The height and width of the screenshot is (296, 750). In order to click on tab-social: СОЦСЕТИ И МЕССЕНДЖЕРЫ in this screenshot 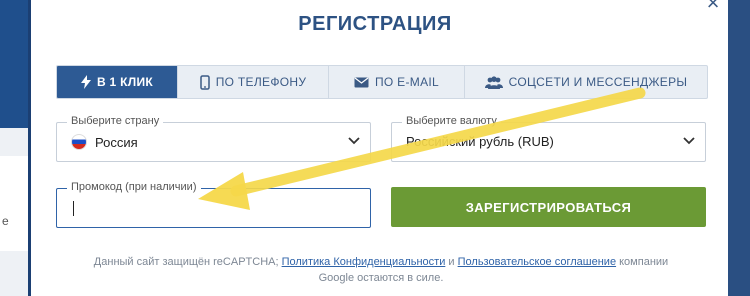, I will do `click(586, 82)`.